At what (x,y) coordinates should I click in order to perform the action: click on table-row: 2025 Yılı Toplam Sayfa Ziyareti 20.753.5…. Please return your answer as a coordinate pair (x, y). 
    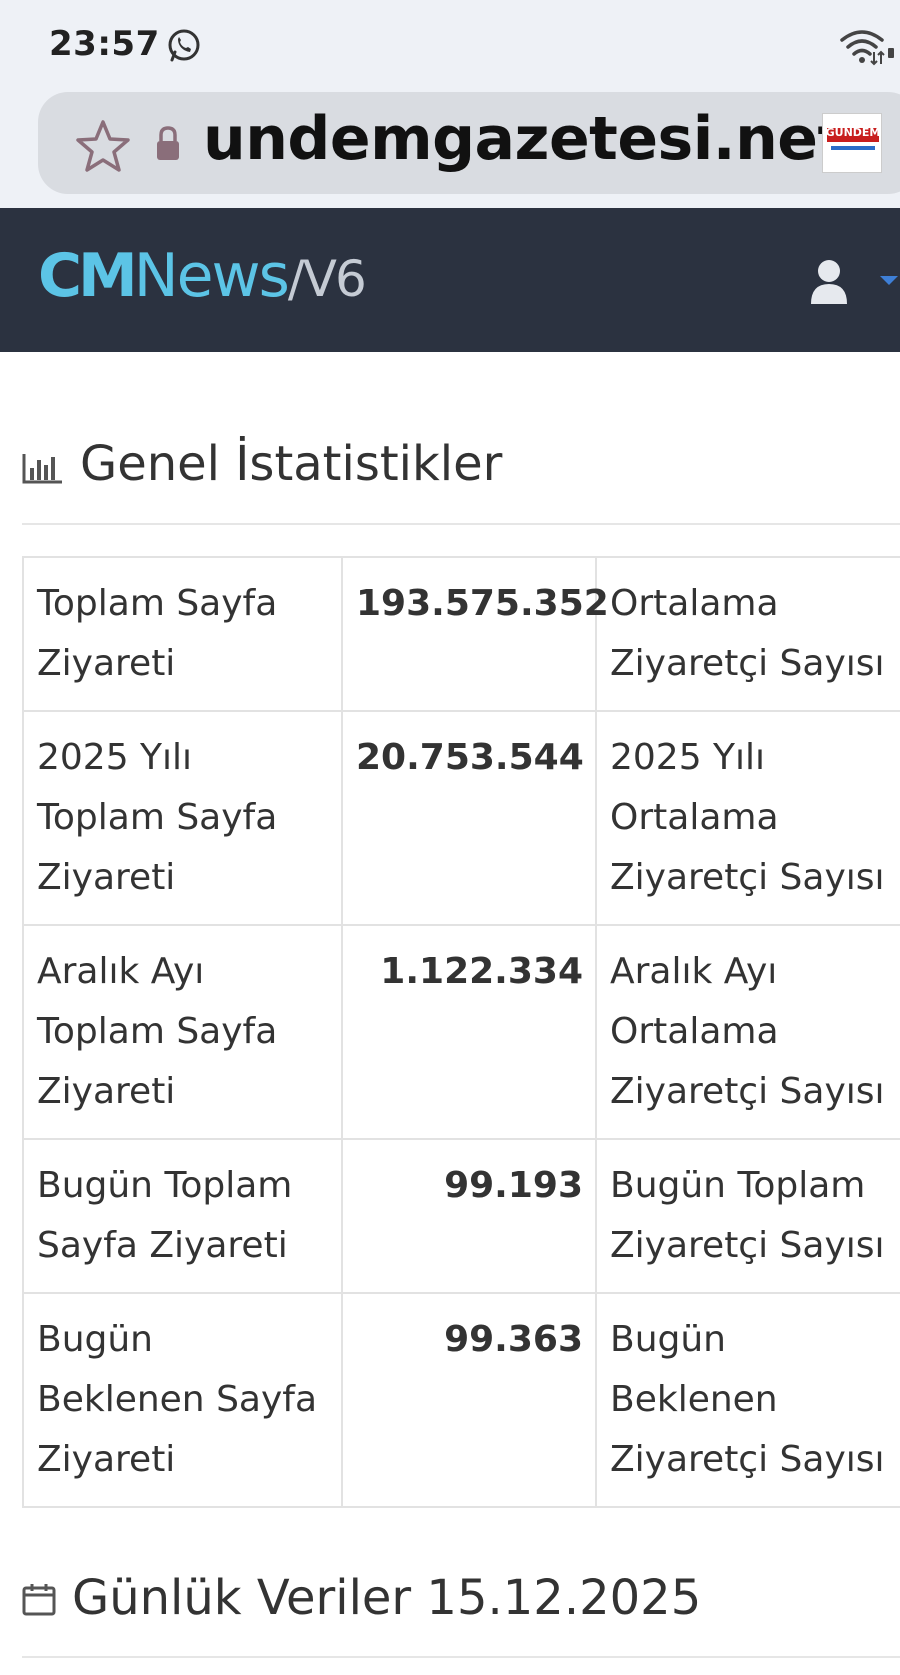
    Looking at the image, I should click on (461, 818).